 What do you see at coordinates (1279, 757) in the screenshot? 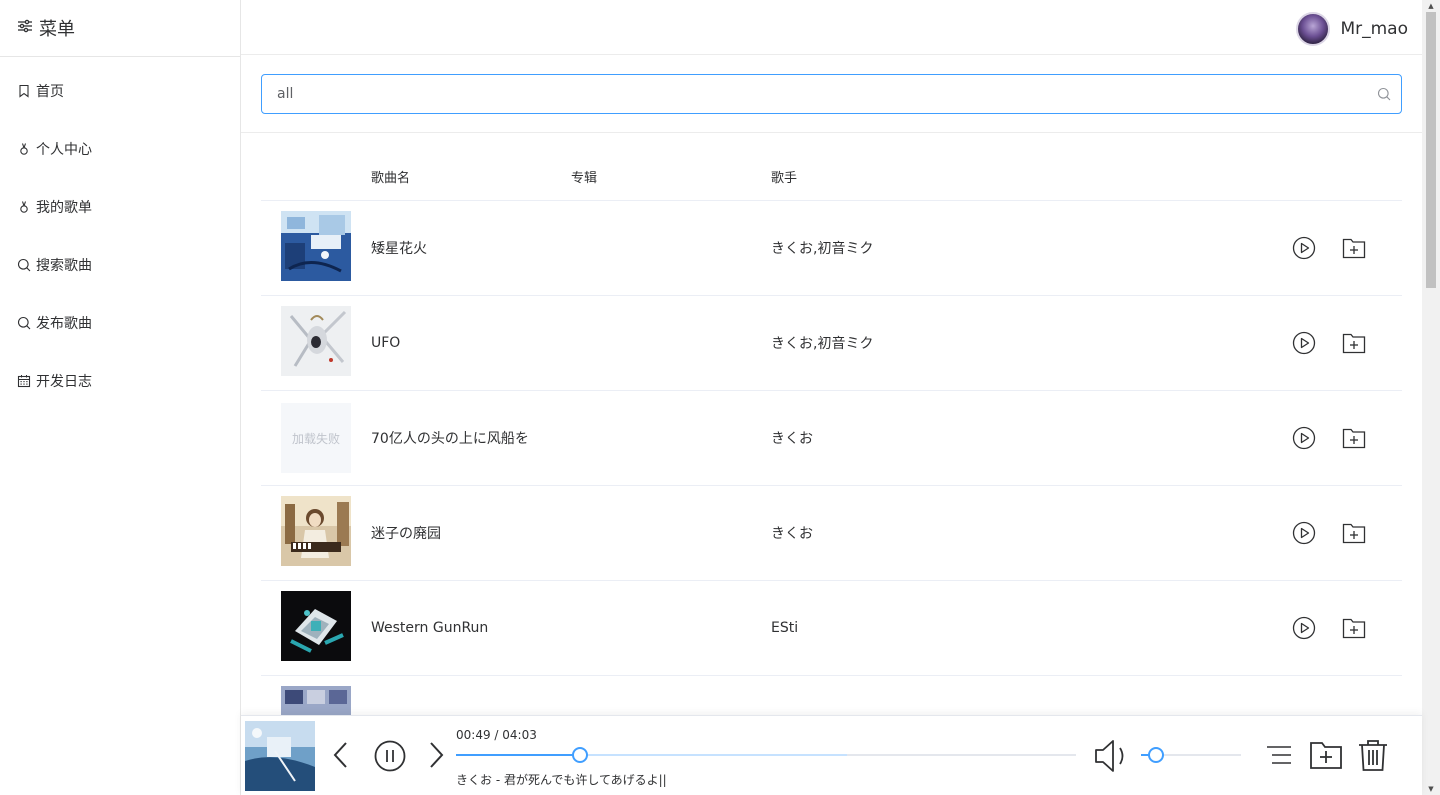
I see `playlist-icon` at bounding box center [1279, 757].